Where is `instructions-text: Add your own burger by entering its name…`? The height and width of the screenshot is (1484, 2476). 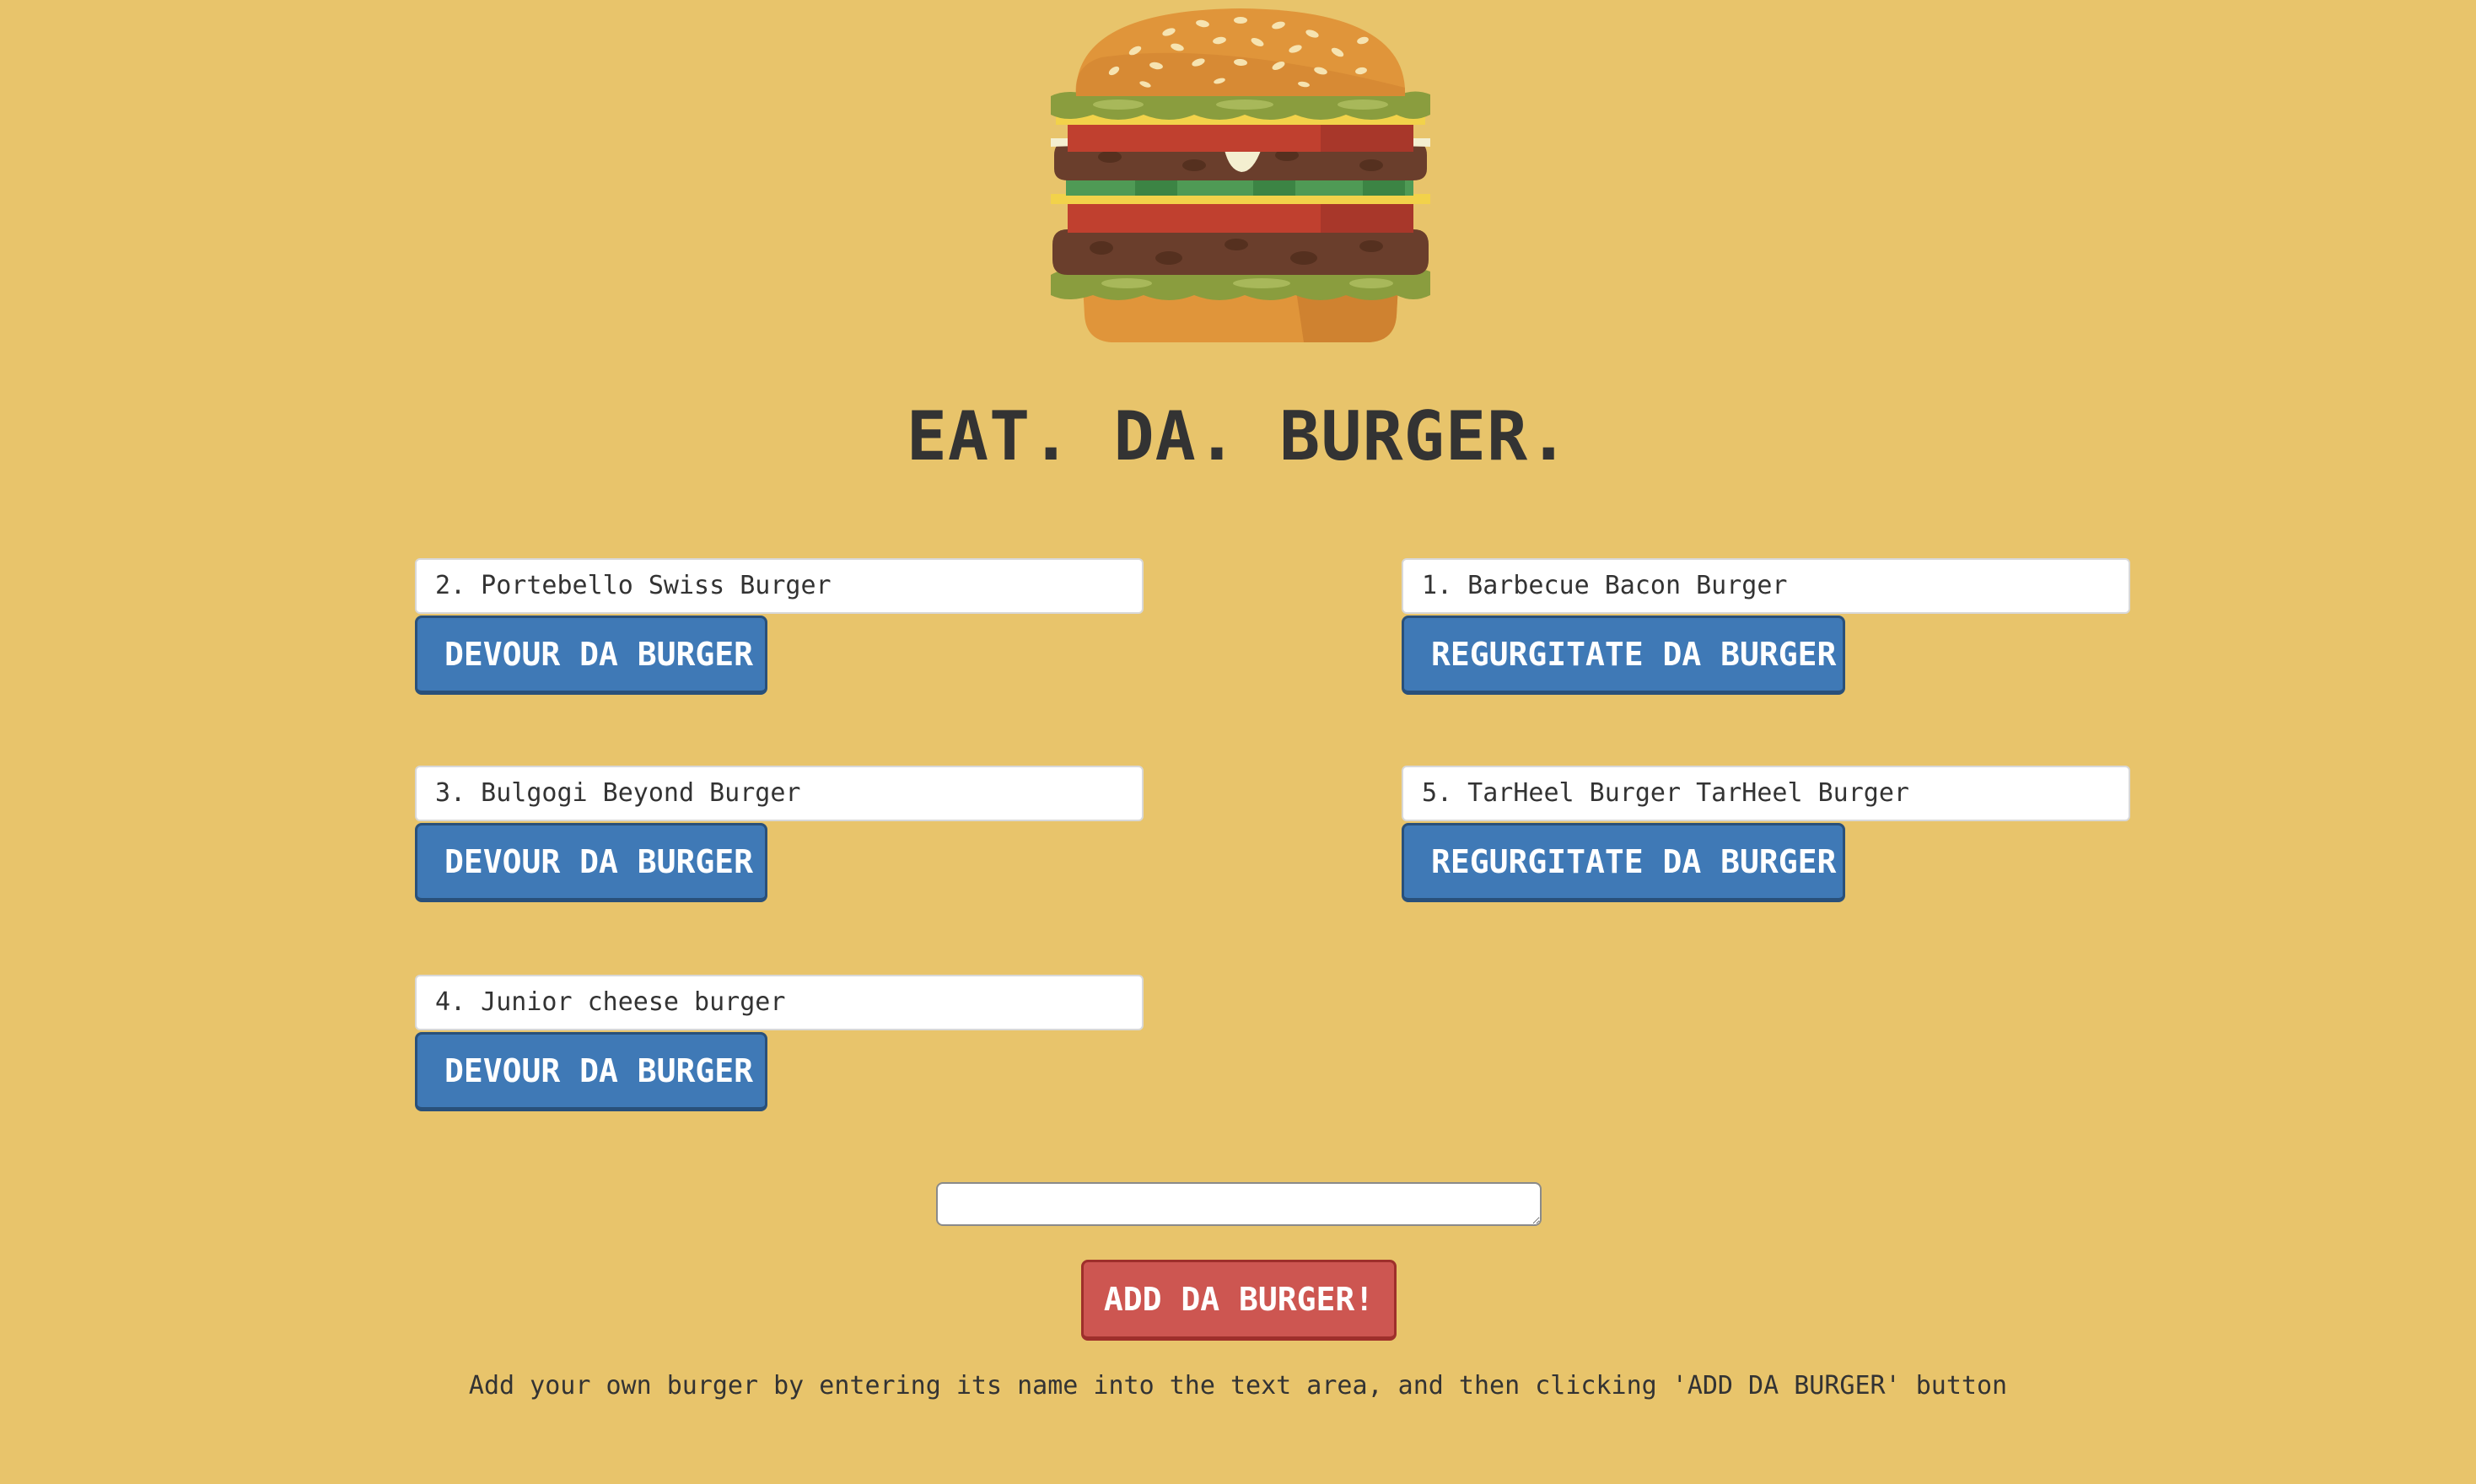
instructions-text: Add your own burger by entering its name… is located at coordinates (1238, 1386).